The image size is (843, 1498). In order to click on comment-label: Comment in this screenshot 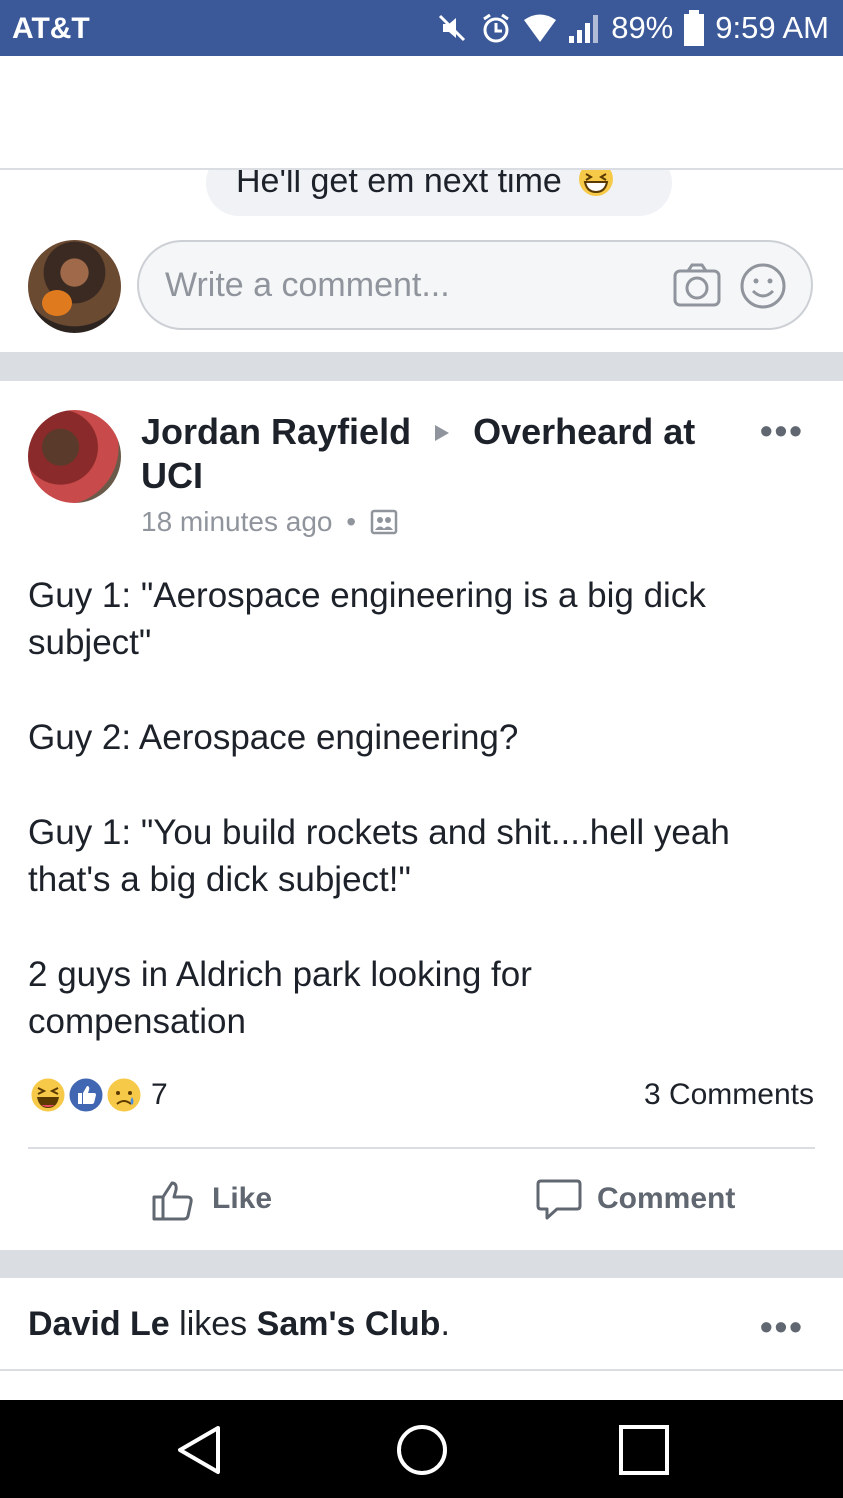, I will do `click(666, 1198)`.